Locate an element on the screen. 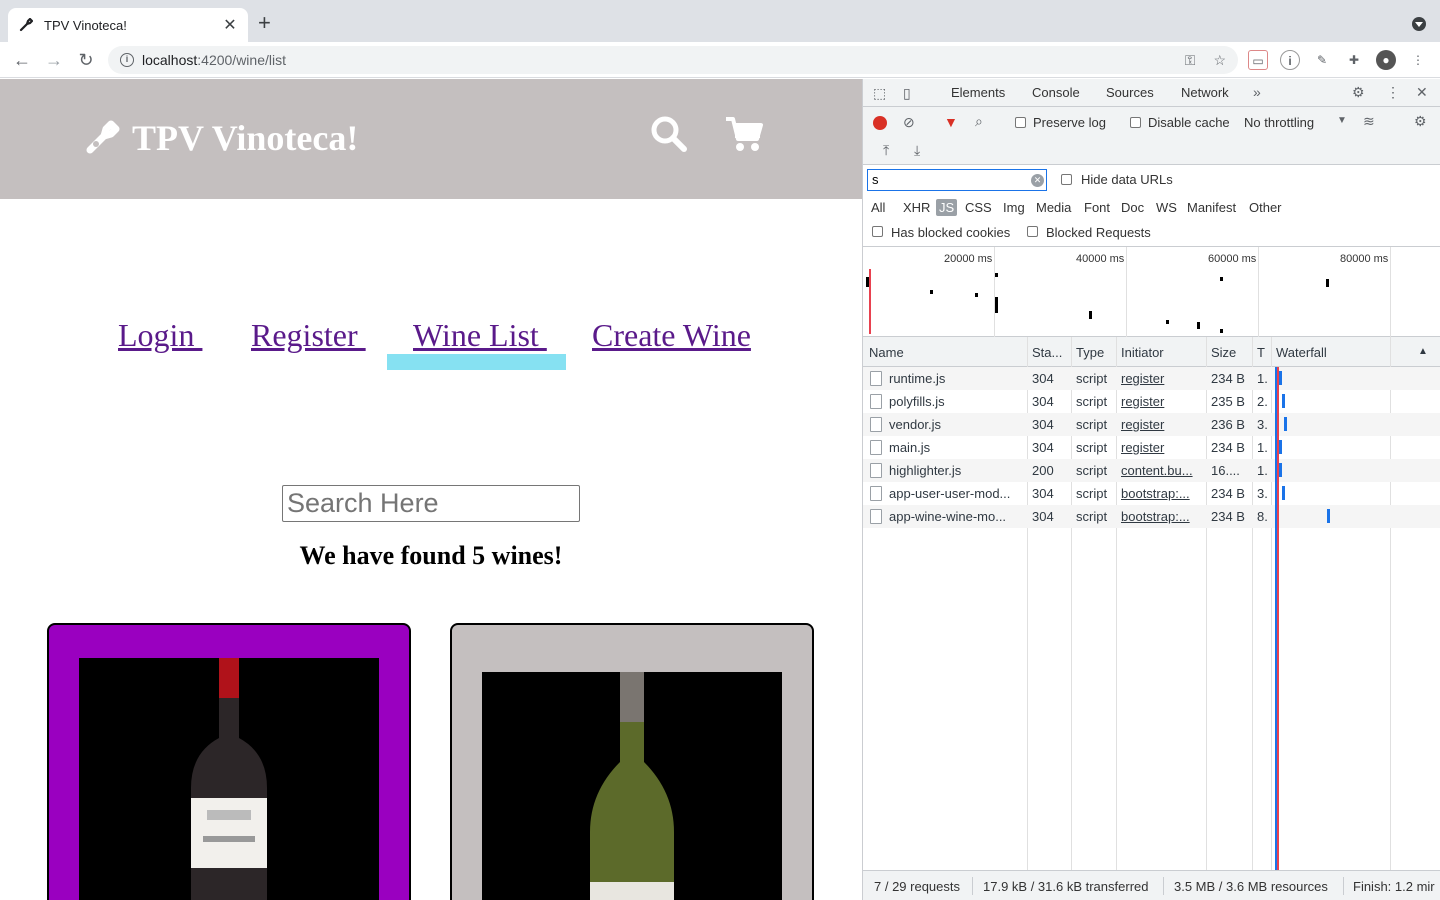  search-icon: ⌕ is located at coordinates (979, 121).